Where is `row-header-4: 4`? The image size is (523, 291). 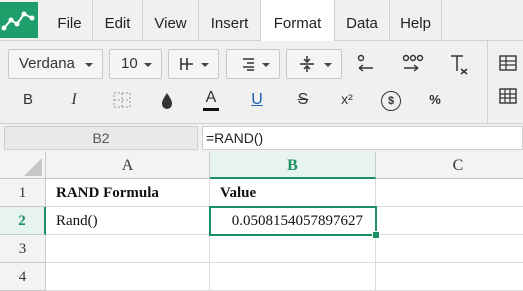 row-header-4: 4 is located at coordinates (23, 277).